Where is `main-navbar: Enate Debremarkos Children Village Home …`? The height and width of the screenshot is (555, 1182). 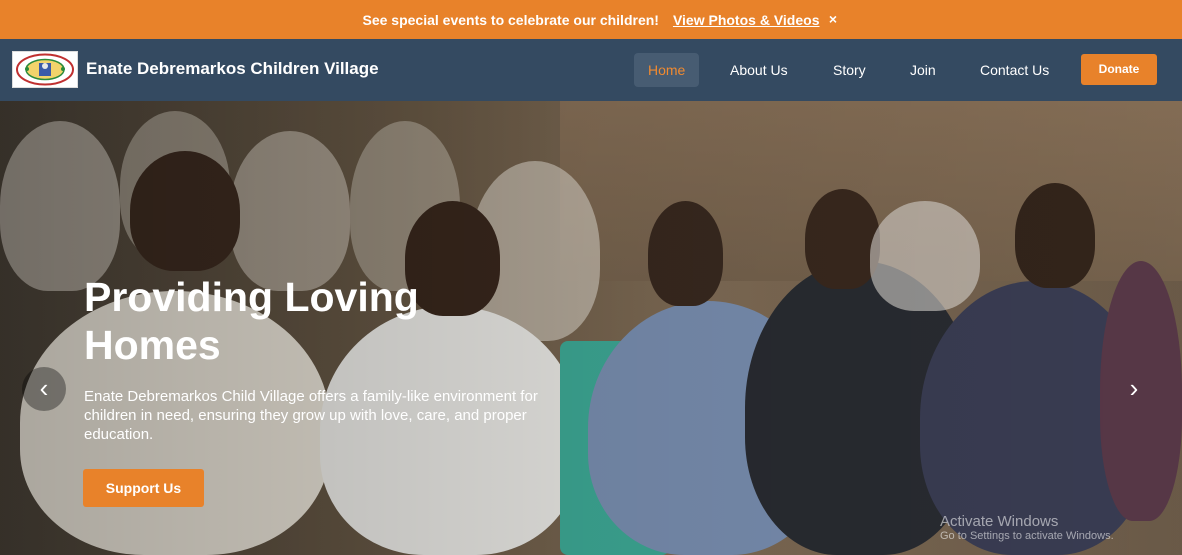
main-navbar: Enate Debremarkos Children Village Home … is located at coordinates (591, 70).